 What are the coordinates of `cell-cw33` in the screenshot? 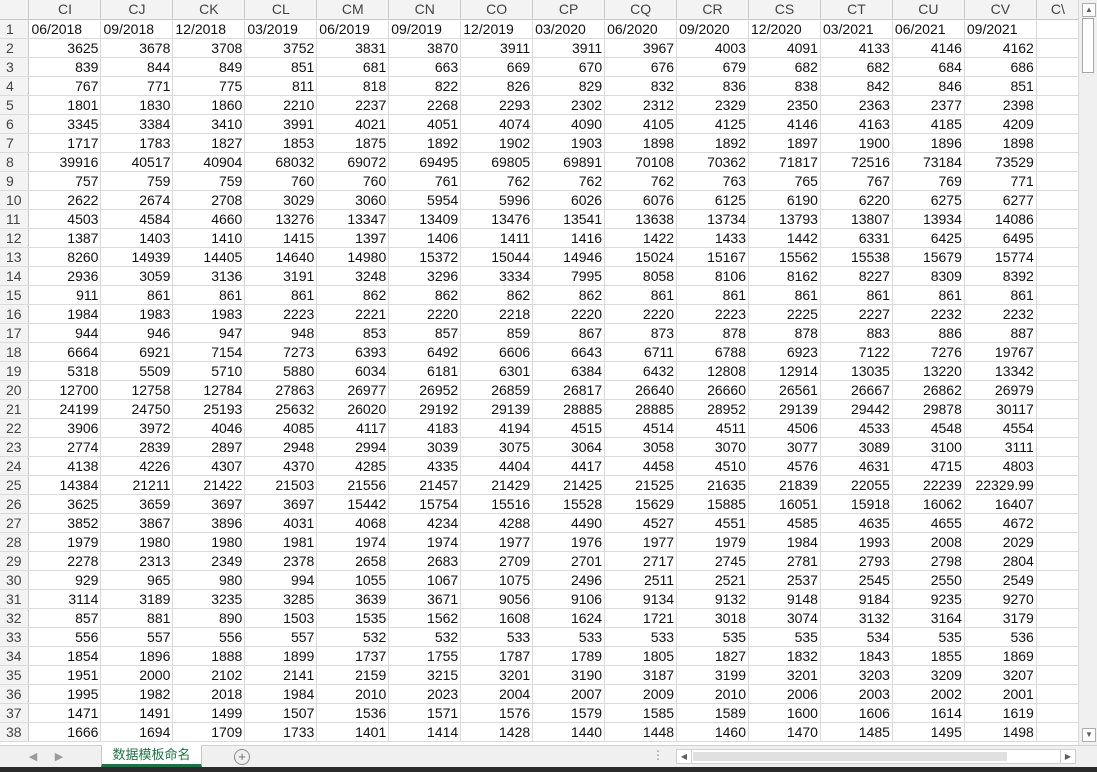 It's located at (1058, 637).